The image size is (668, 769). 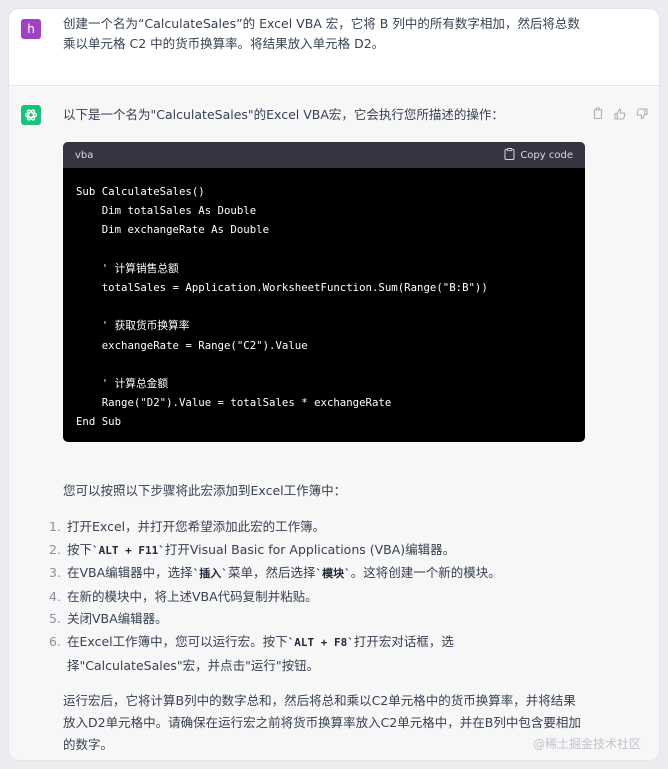 I want to click on inline-code: `ALT + F8`, so click(x=320, y=642).